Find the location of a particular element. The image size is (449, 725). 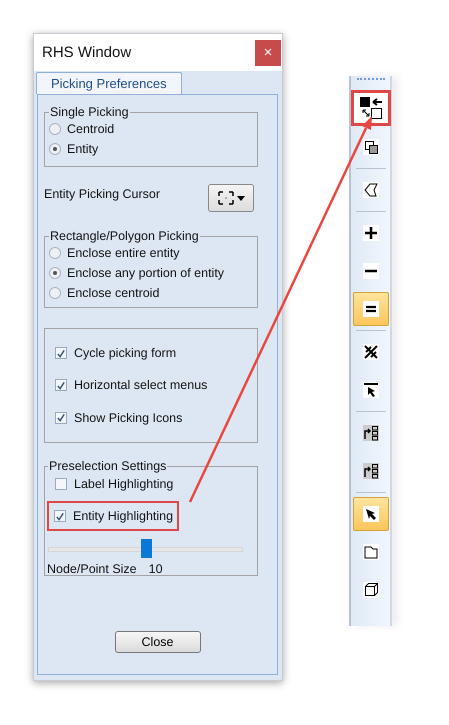

option-label: Centroid is located at coordinates (90, 129).